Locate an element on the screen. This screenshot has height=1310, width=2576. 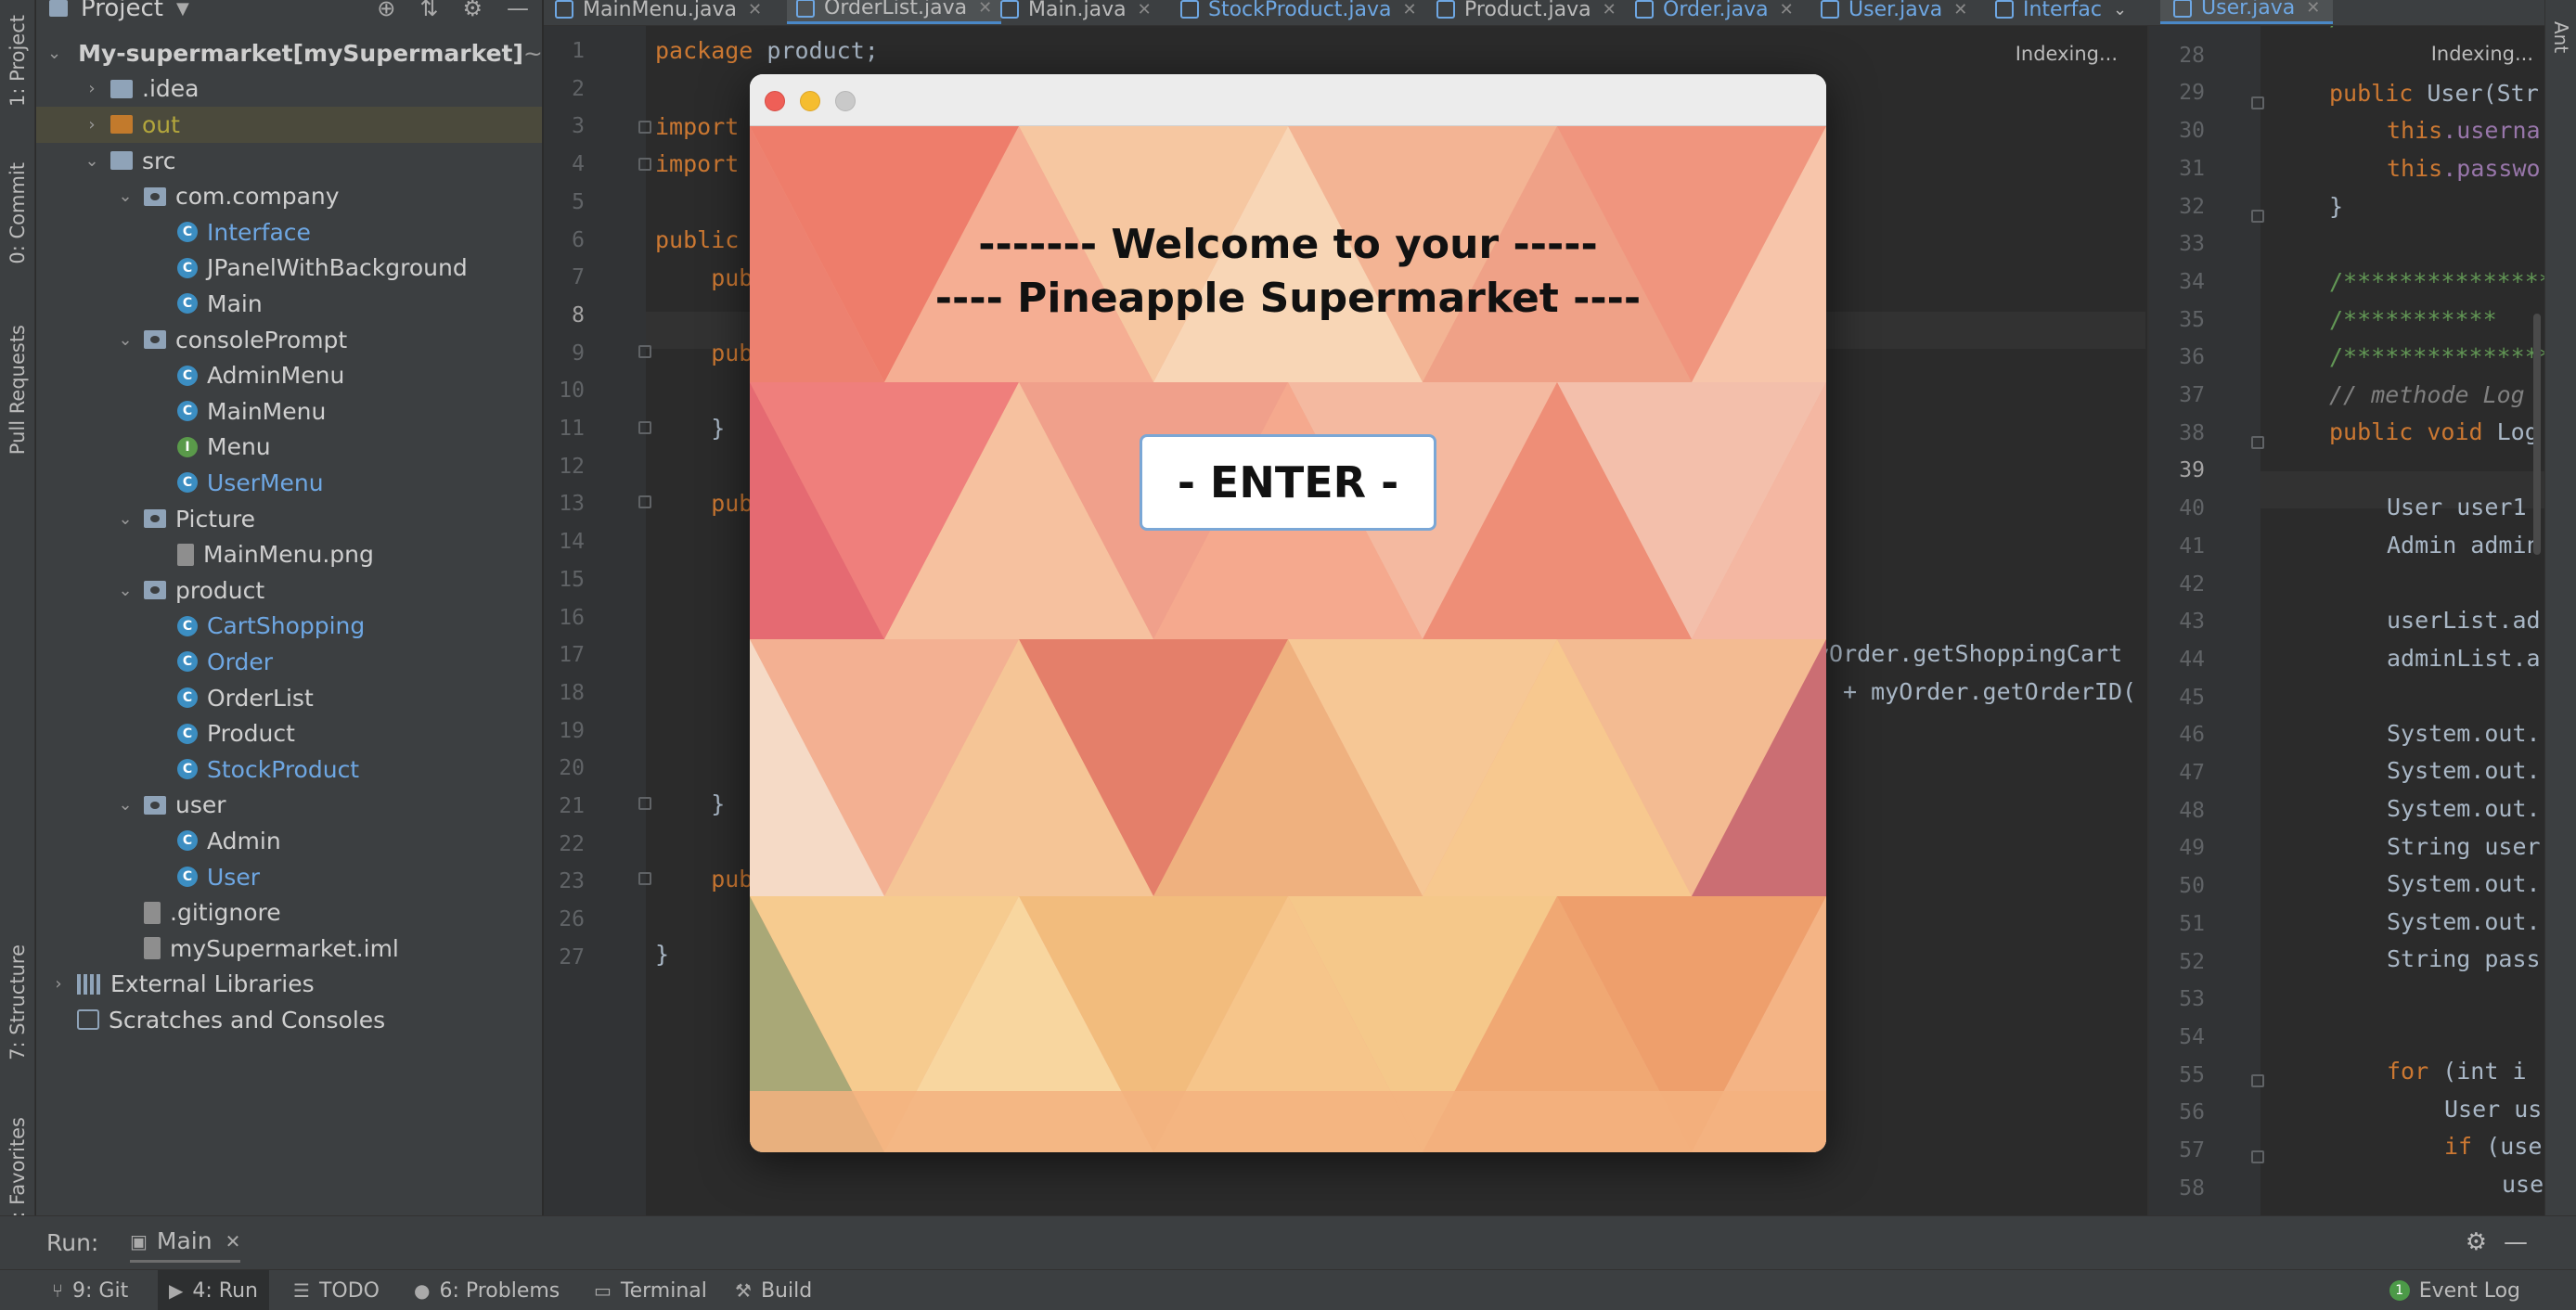
tab-orderlist-java: OrderList.java ✕ is located at coordinates (894, 12).